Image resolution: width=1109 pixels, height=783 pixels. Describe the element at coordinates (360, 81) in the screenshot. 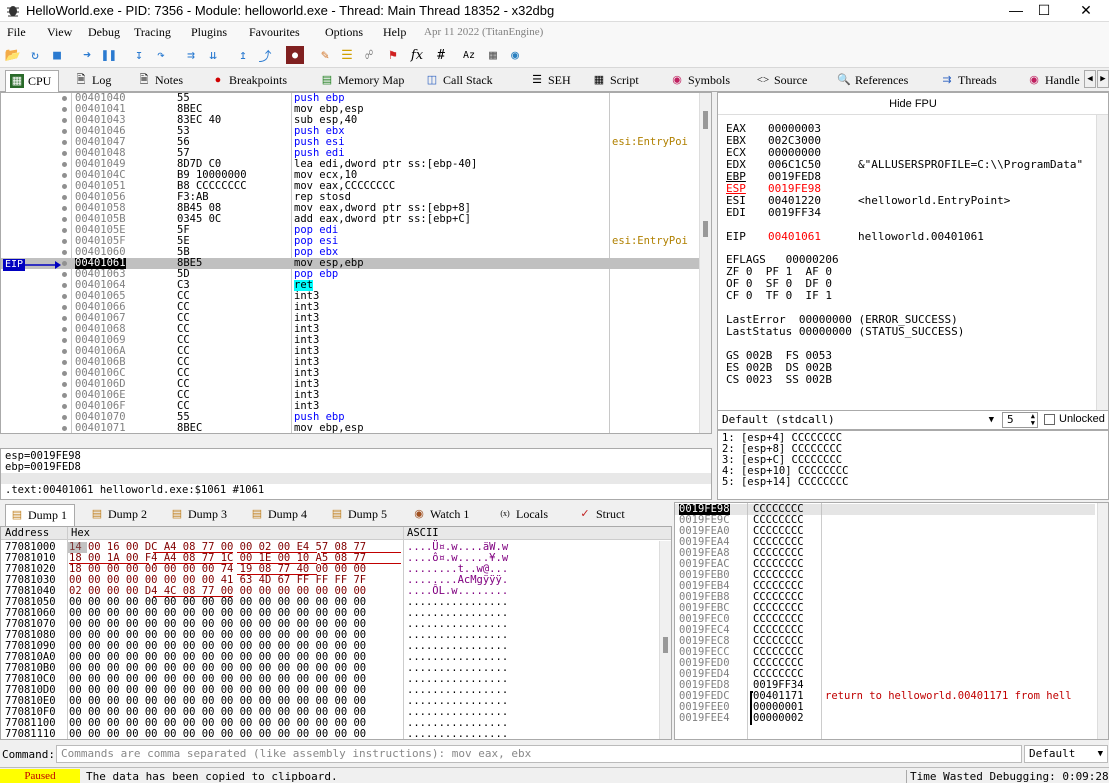

I see `tab-memory-map: ▤ Memory Map` at that location.